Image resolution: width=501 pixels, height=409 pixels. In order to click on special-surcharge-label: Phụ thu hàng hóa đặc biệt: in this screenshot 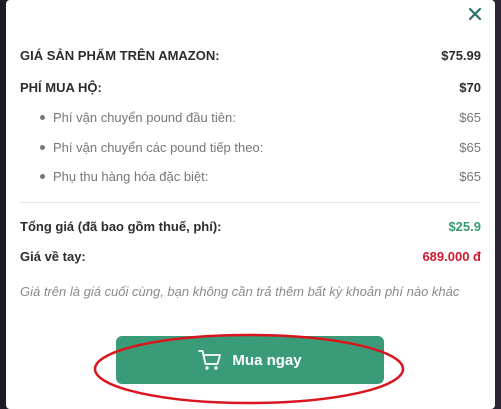, I will do `click(124, 176)`.